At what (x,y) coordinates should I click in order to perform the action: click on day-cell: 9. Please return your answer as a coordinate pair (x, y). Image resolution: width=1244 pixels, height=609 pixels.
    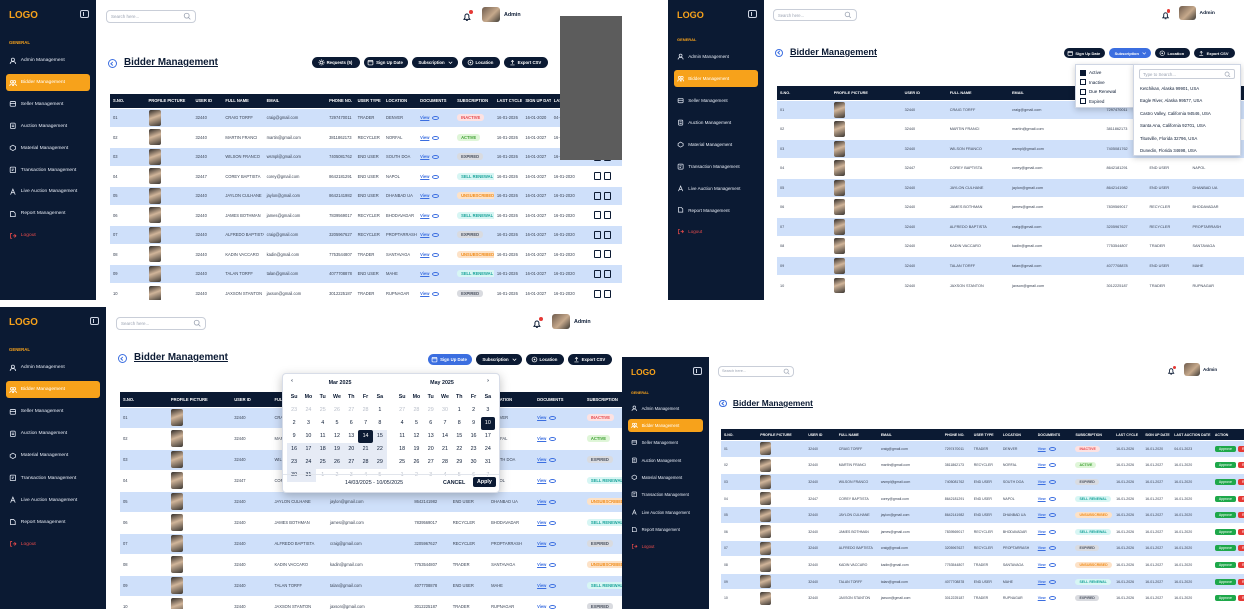
    Looking at the image, I should click on (473, 423).